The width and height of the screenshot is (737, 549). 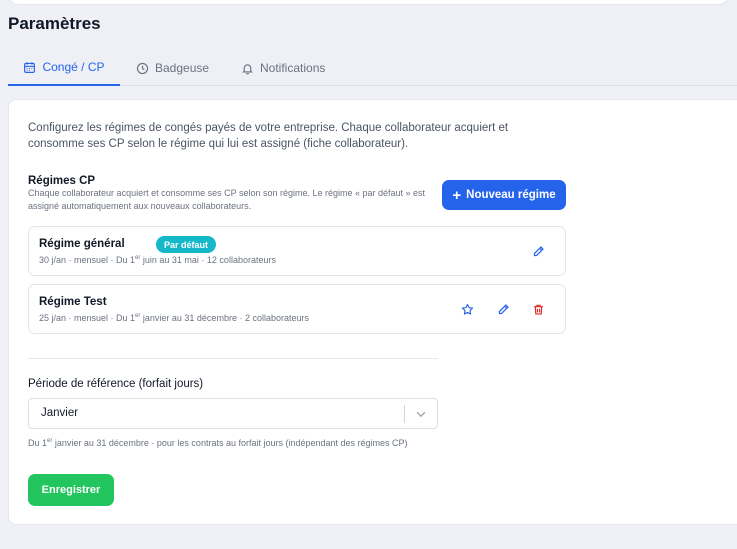 What do you see at coordinates (30, 67) in the screenshot?
I see `calendar-icon` at bounding box center [30, 67].